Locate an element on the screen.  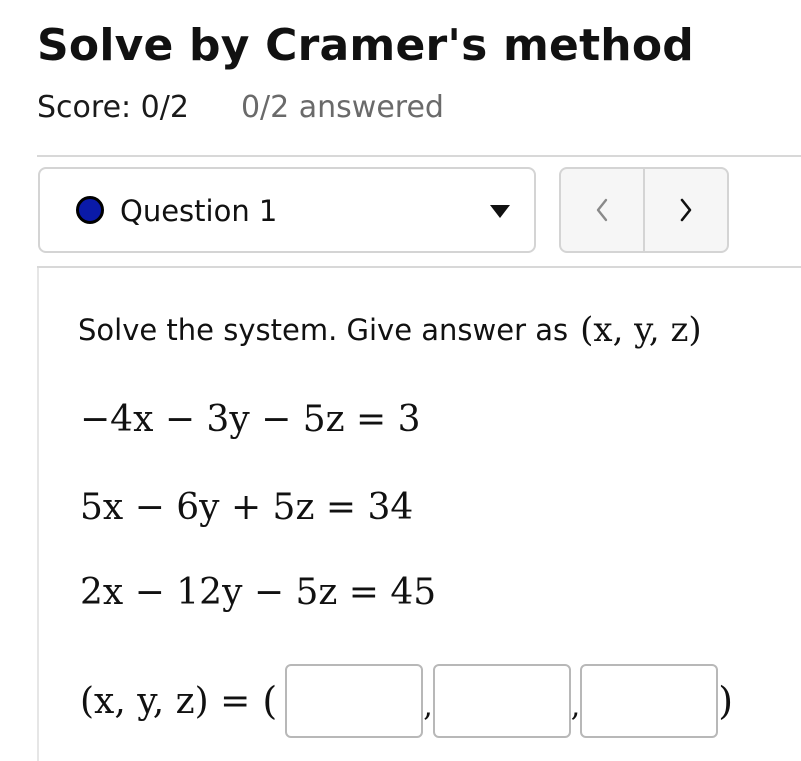
answer-row: (x, y, z) = ( , , ) is located at coordinates (406, 701).